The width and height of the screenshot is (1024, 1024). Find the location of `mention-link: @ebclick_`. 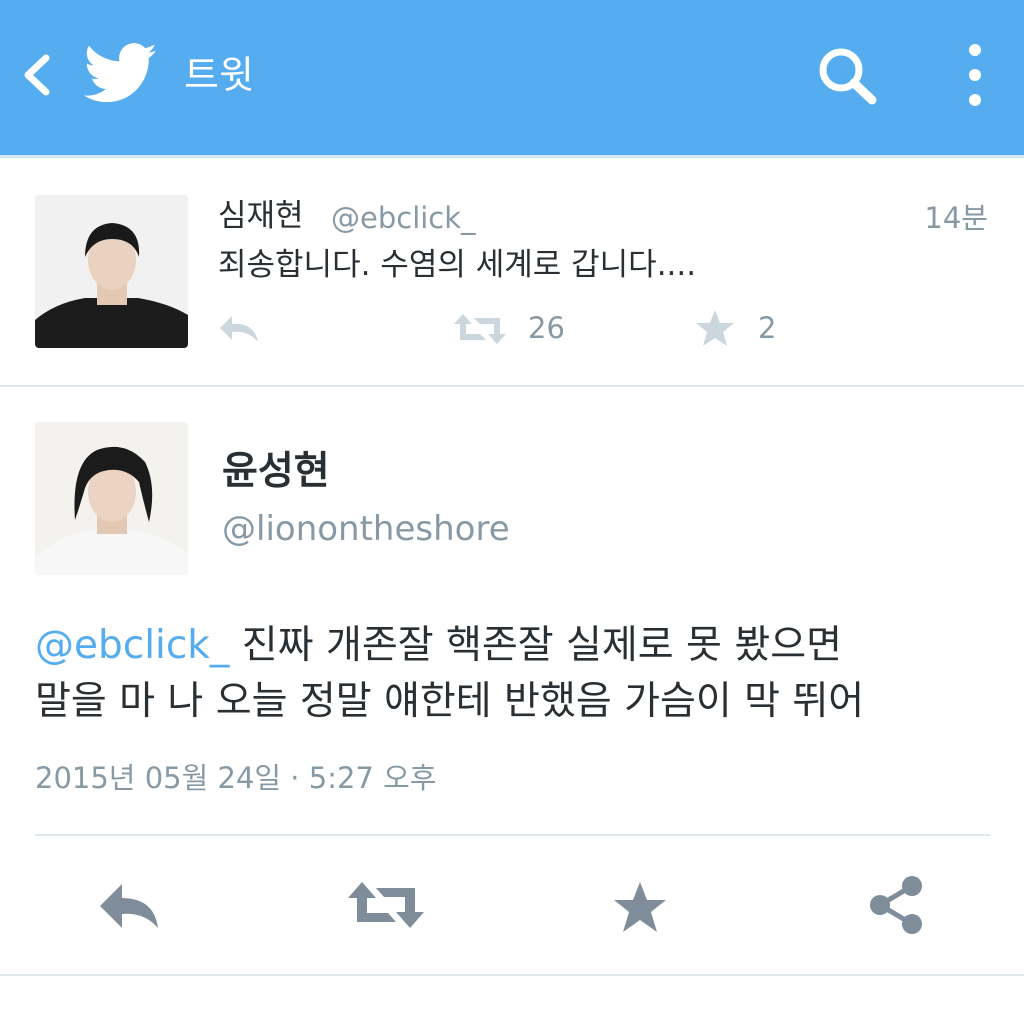

mention-link: @ebclick_ is located at coordinates (132, 645).